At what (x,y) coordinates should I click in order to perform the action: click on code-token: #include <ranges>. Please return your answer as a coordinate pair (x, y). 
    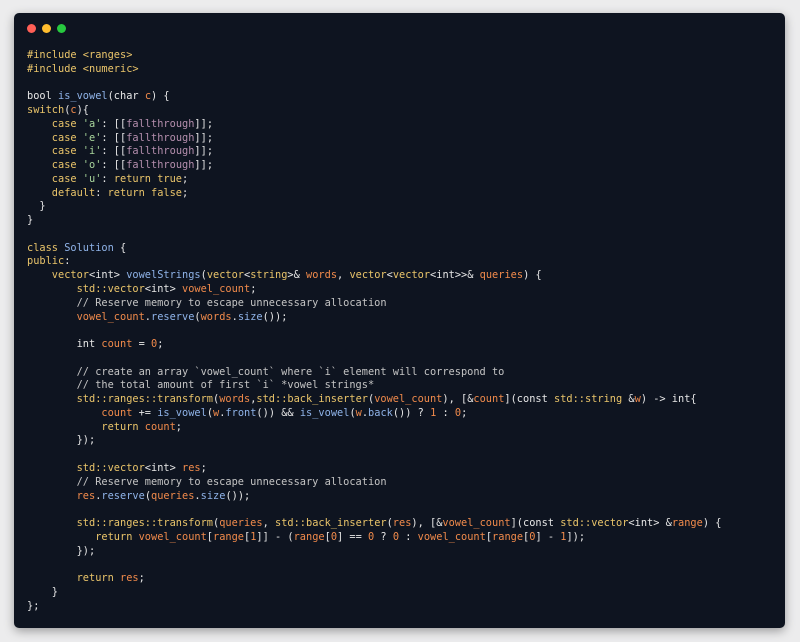
    Looking at the image, I should click on (80, 55).